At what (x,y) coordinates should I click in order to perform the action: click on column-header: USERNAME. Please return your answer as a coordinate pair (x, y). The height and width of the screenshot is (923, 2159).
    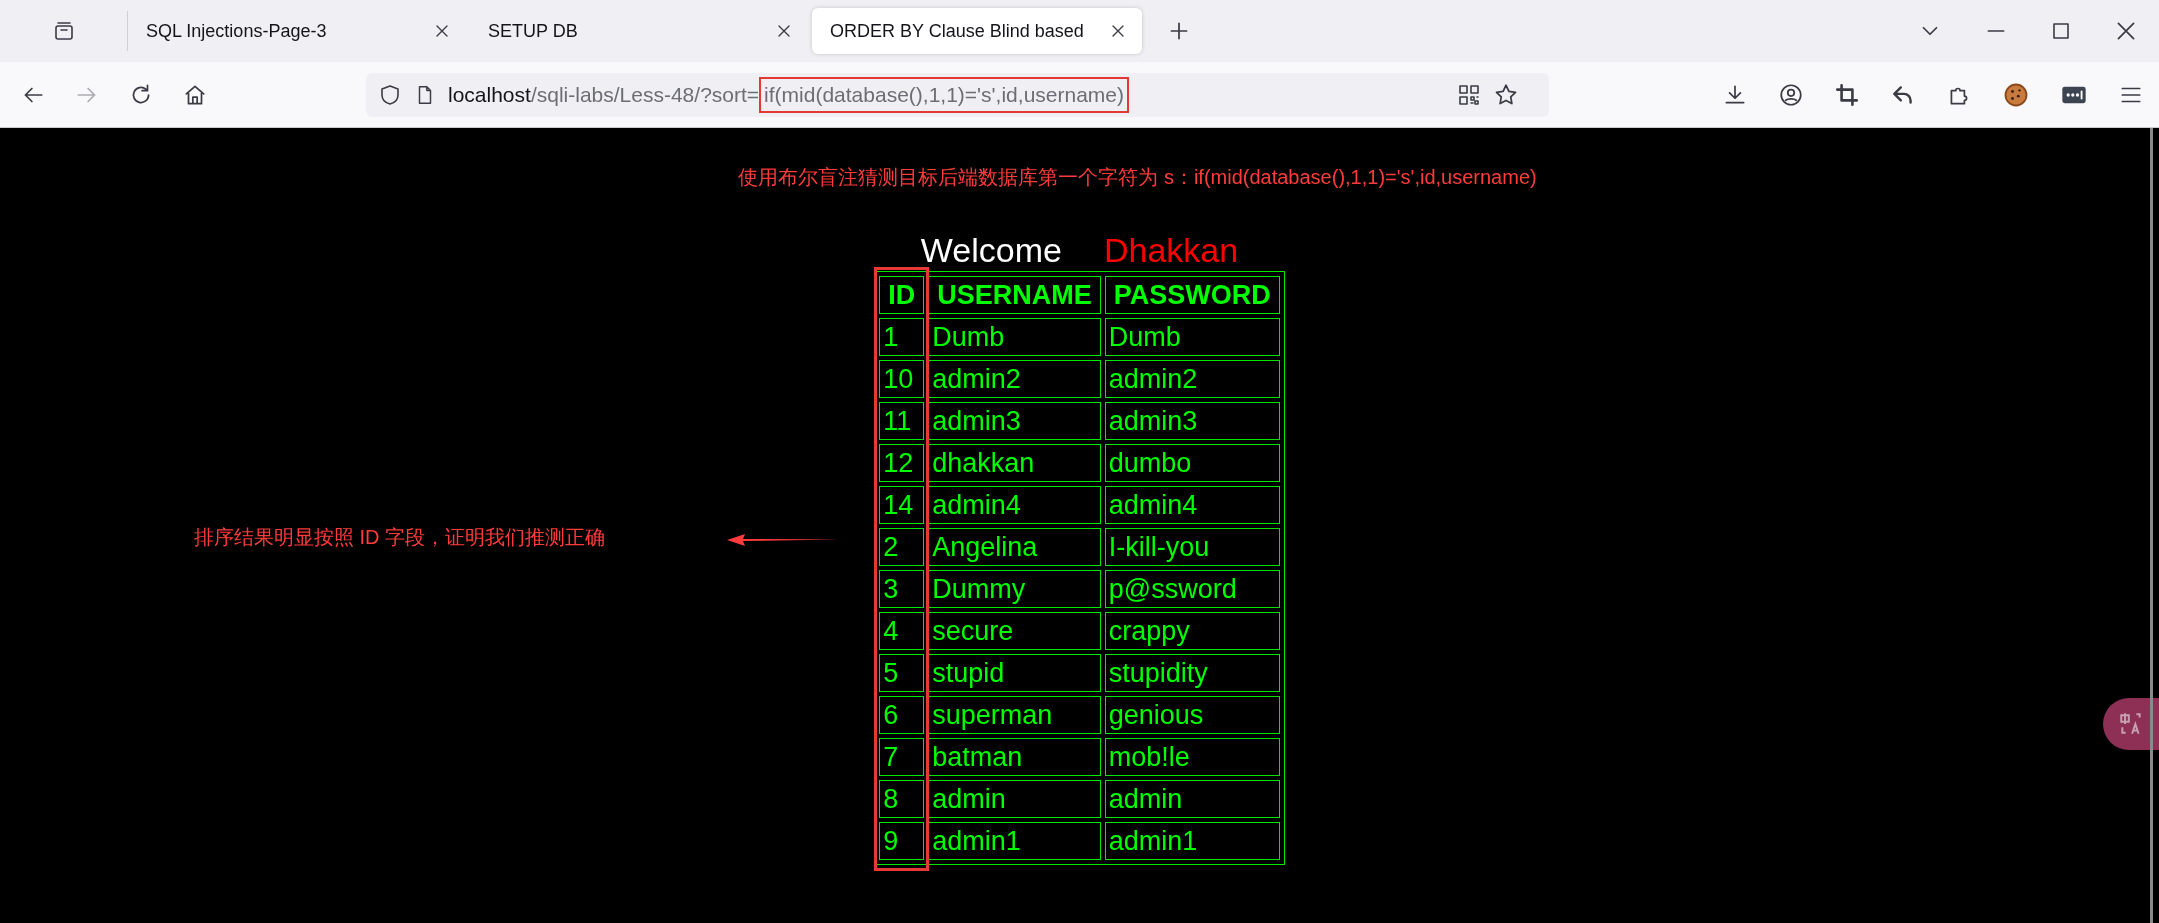
    Looking at the image, I should click on (1014, 295).